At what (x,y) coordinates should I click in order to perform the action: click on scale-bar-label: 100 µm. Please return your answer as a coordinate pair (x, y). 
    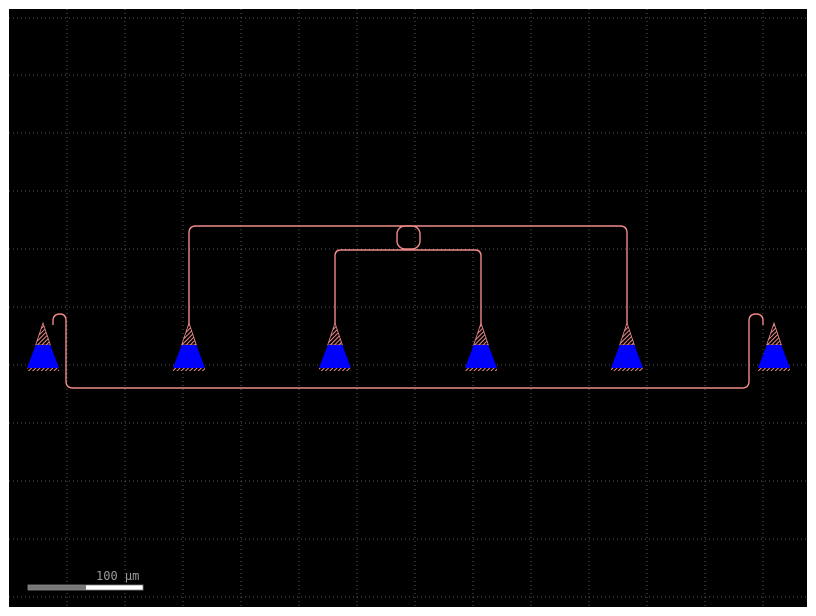
    Looking at the image, I should click on (117, 576).